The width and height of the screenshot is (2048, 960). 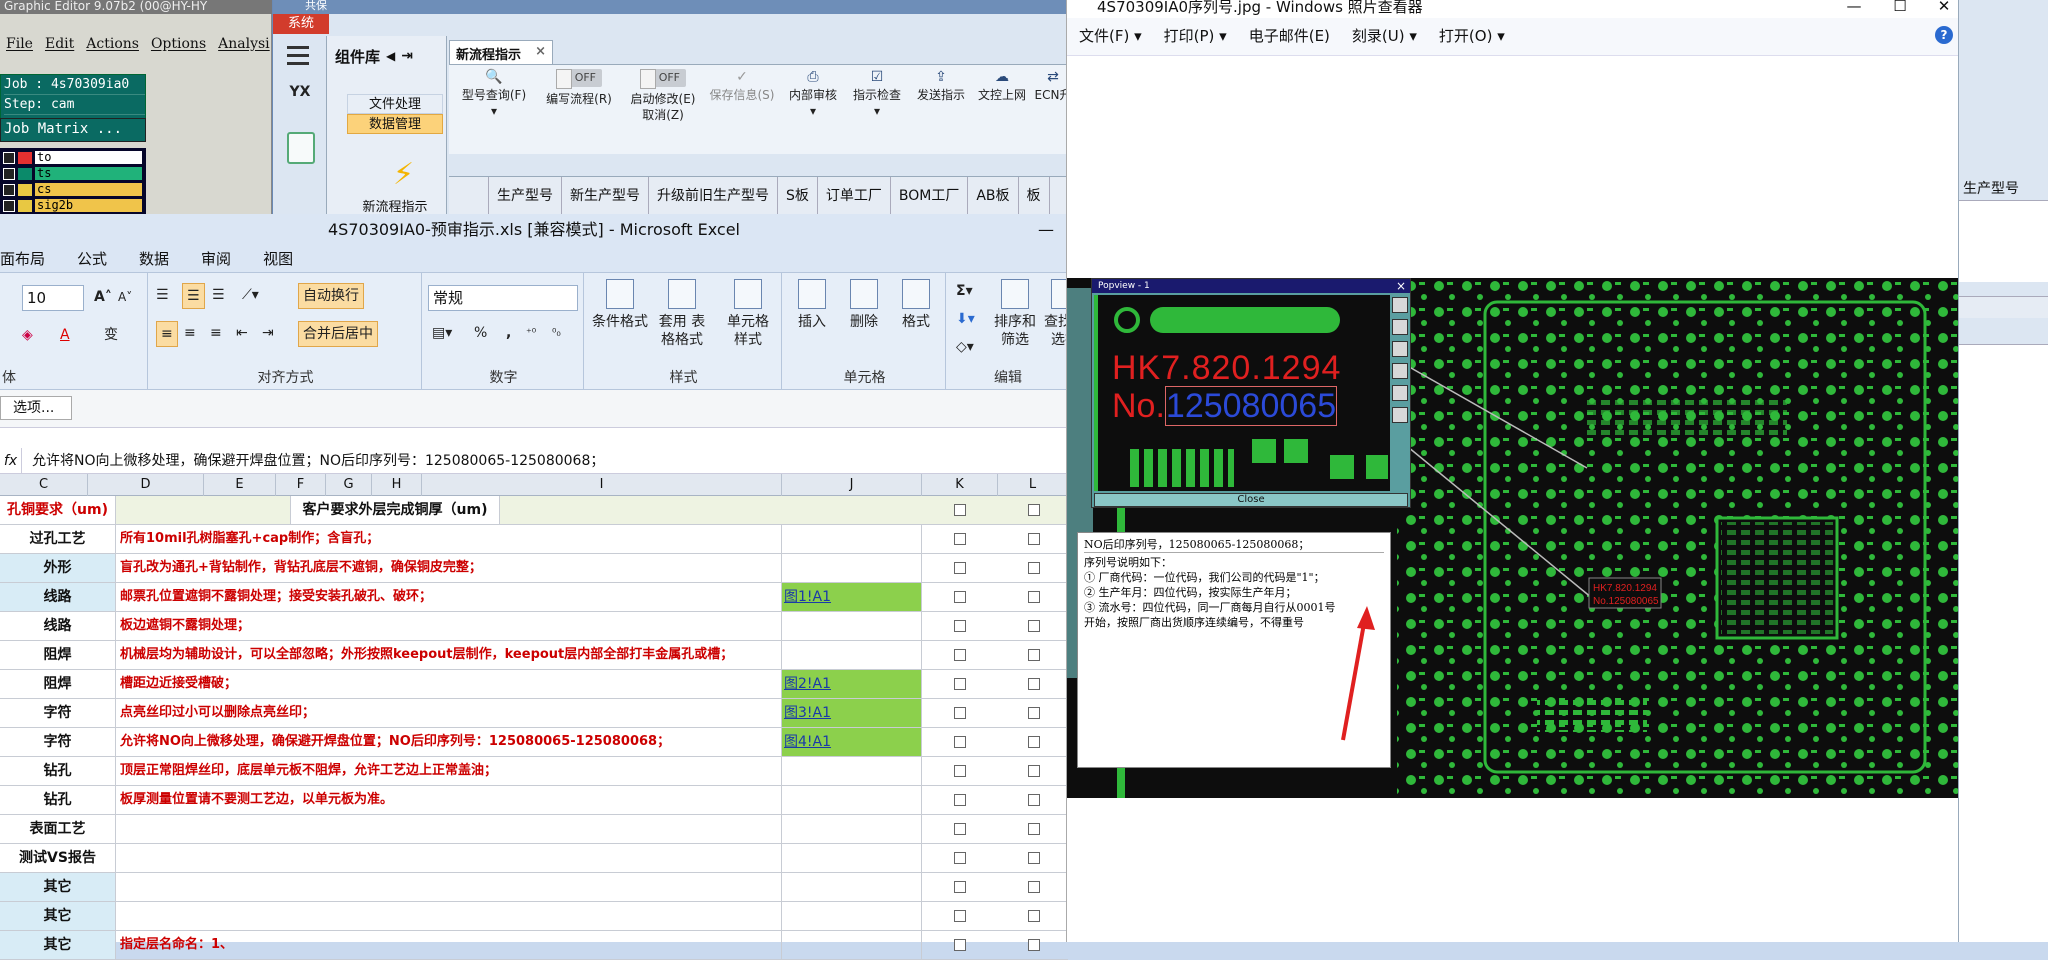 What do you see at coordinates (58, 829) in the screenshot?
I see `process-label-cell: 表面工艺` at bounding box center [58, 829].